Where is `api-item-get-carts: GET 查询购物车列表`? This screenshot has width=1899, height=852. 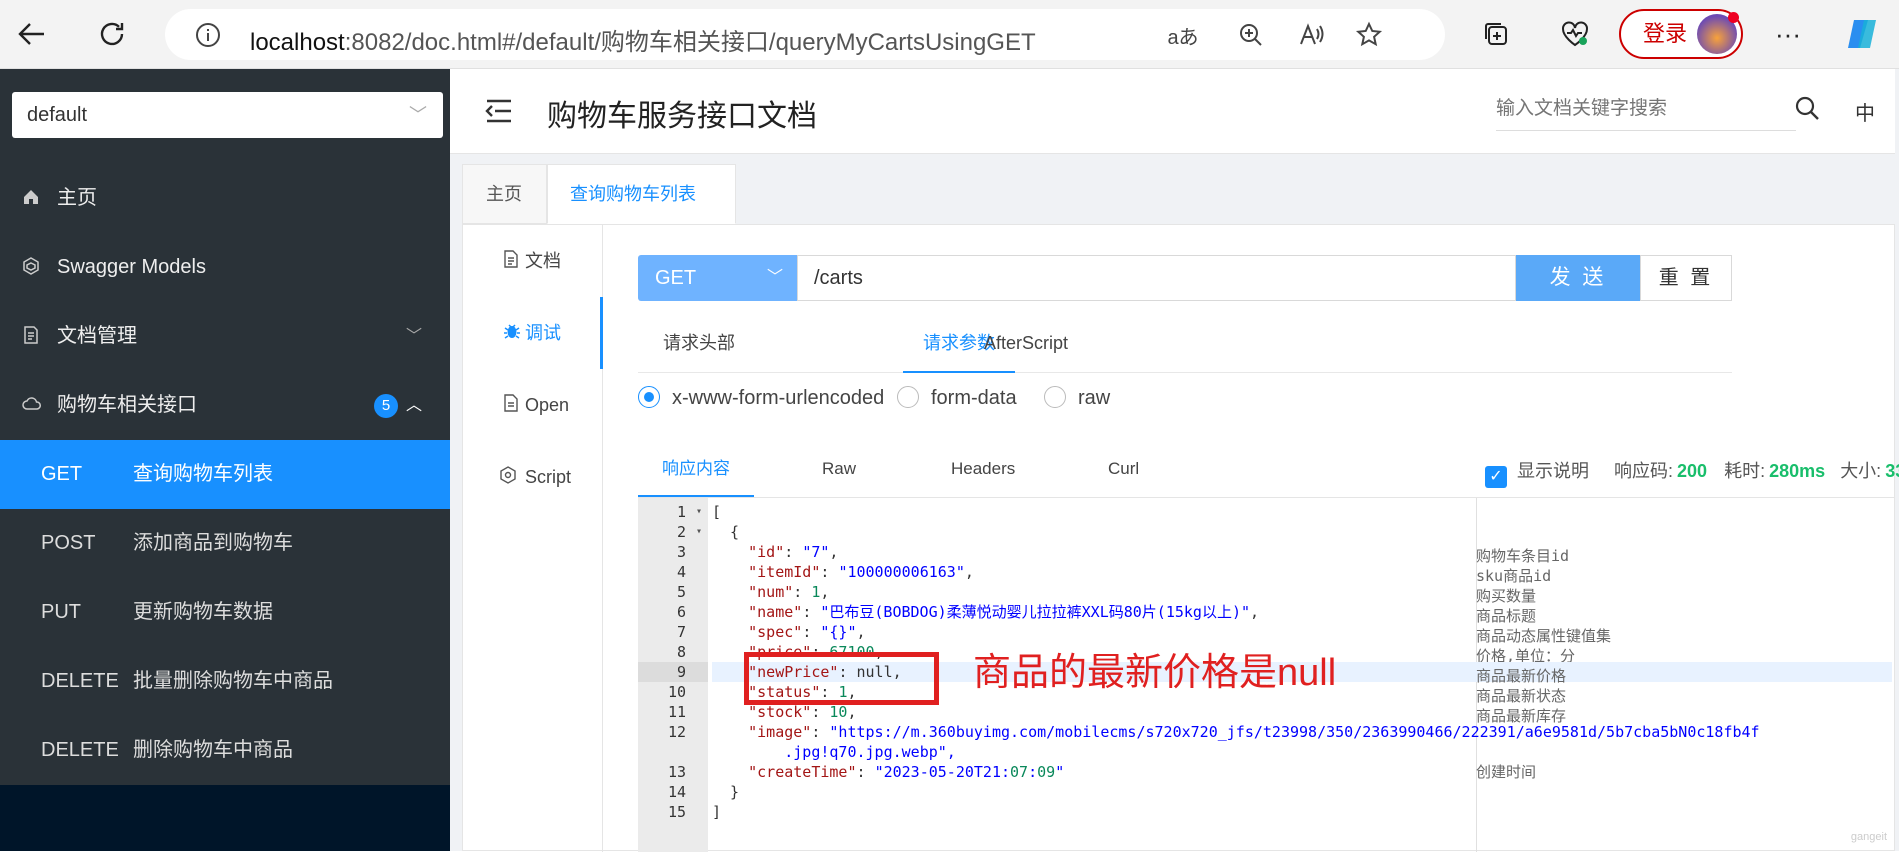 api-item-get-carts: GET 查询购物车列表 is located at coordinates (225, 474).